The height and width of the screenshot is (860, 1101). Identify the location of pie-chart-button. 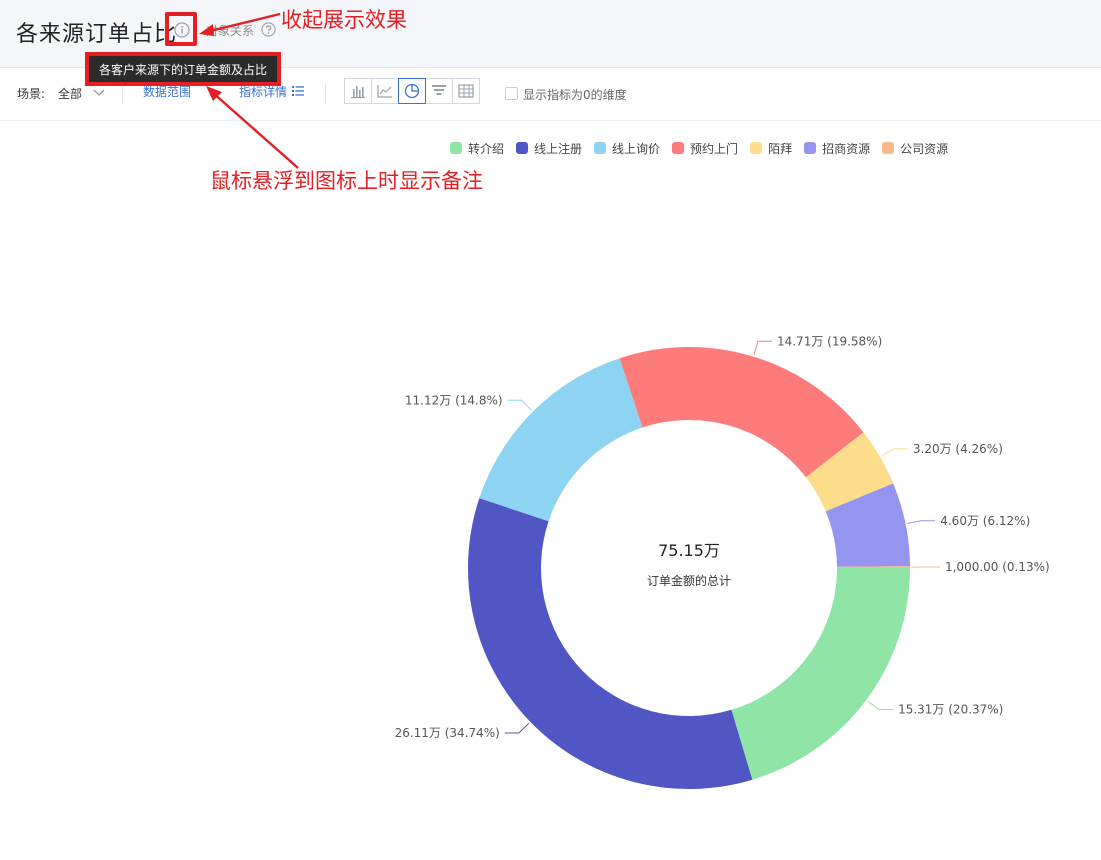
(412, 91).